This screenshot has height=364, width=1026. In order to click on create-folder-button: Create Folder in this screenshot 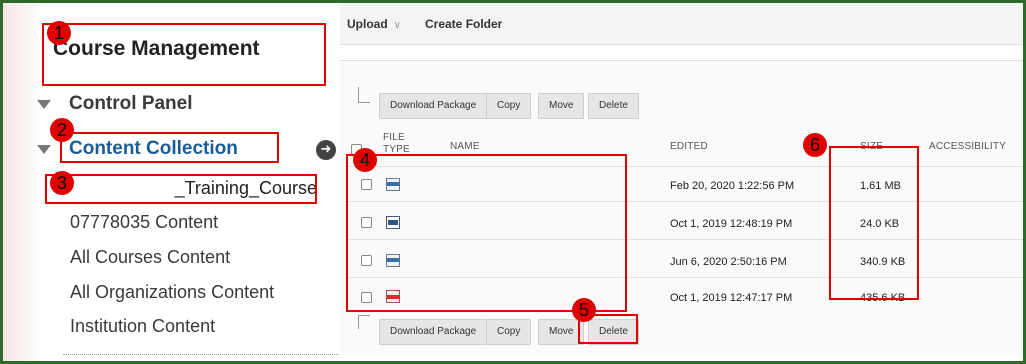, I will do `click(463, 24)`.